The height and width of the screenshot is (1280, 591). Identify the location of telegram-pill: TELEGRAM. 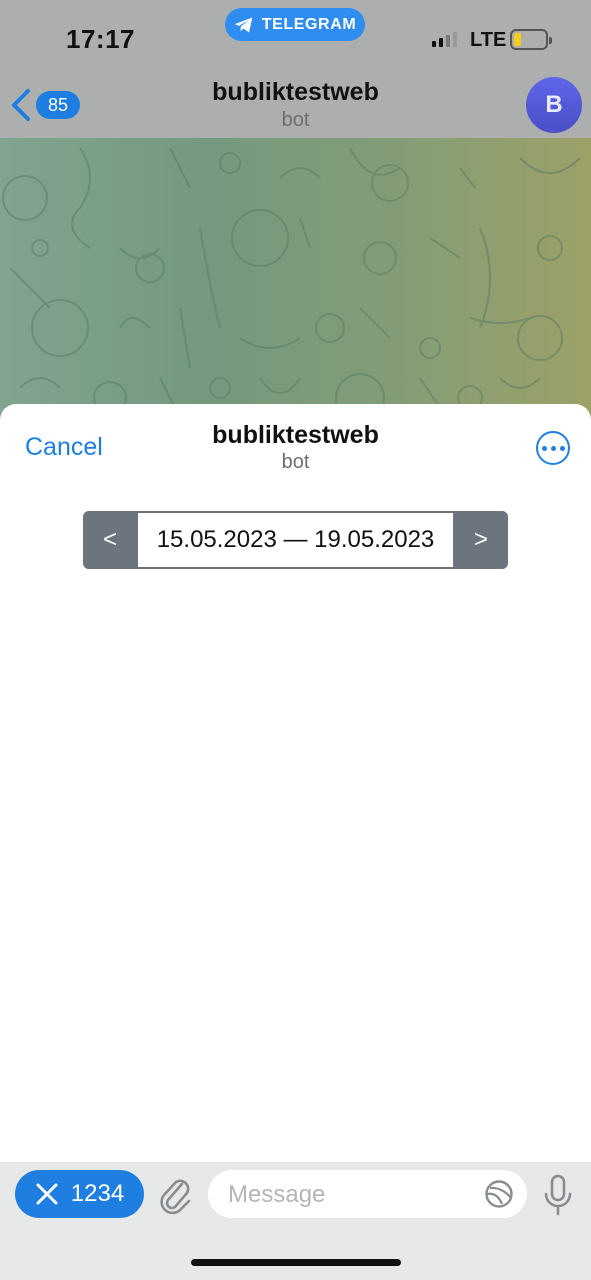
(295, 24).